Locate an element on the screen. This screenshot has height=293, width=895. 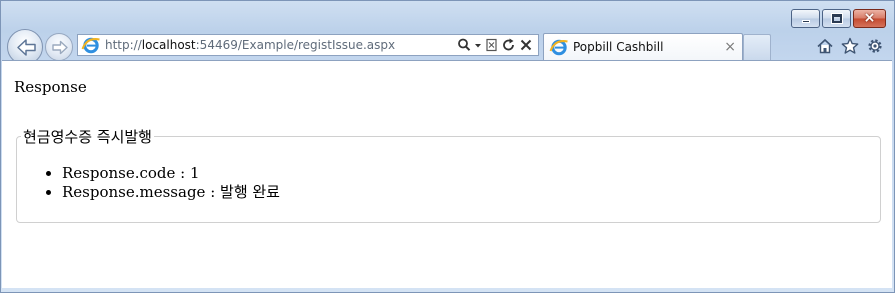
maximize-button is located at coordinates (836, 18).